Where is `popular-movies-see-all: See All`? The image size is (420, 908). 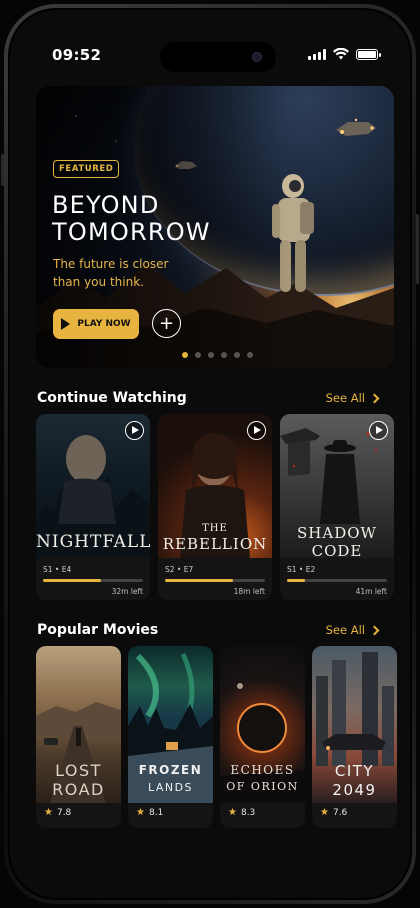 popular-movies-see-all: See All is located at coordinates (352, 630).